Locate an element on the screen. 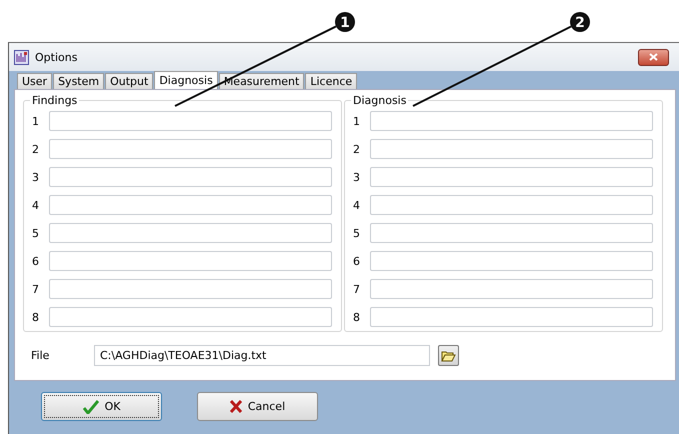 This screenshot has height=434, width=679. ok-button: OK is located at coordinates (101, 406).